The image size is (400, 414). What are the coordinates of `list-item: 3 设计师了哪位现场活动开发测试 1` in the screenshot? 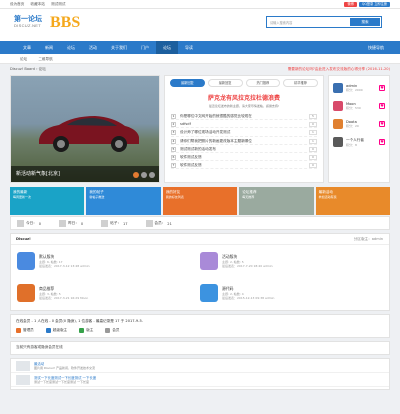 It's located at (244, 132).